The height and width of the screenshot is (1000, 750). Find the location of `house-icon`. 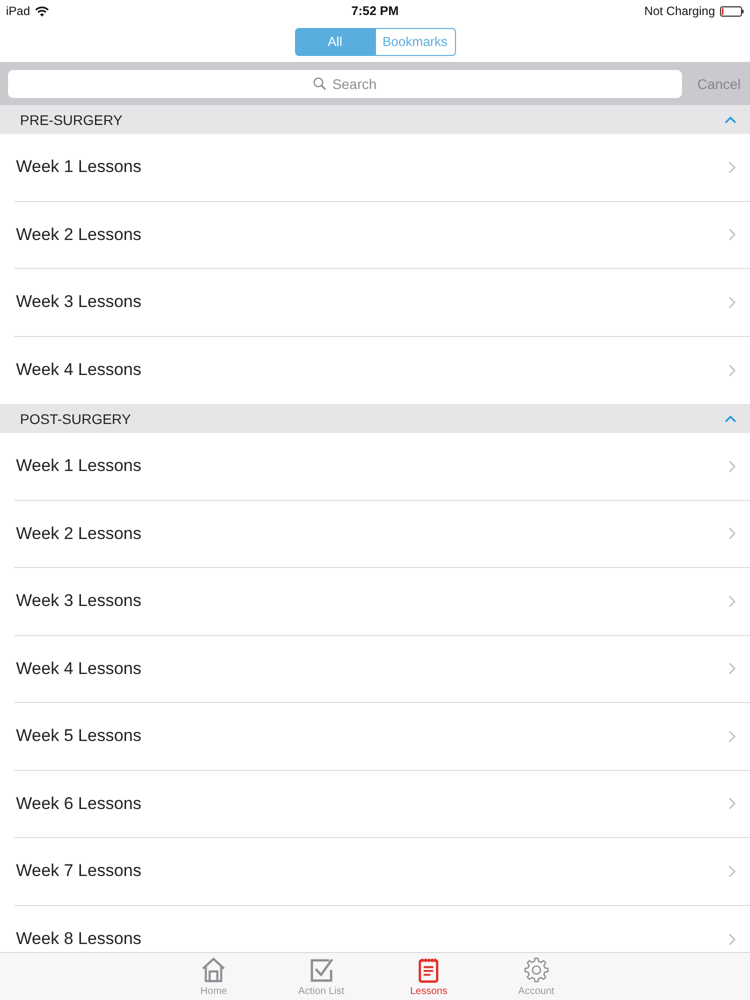

house-icon is located at coordinates (213, 970).